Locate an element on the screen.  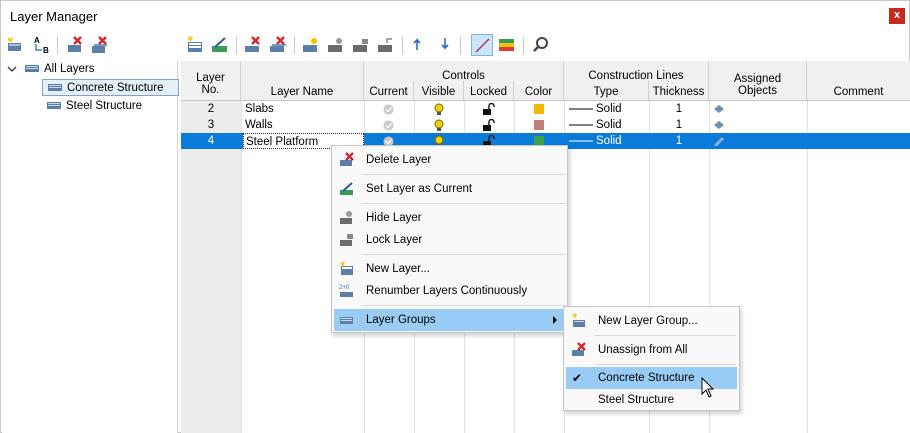
header-label: Layer Name is located at coordinates (302, 92).